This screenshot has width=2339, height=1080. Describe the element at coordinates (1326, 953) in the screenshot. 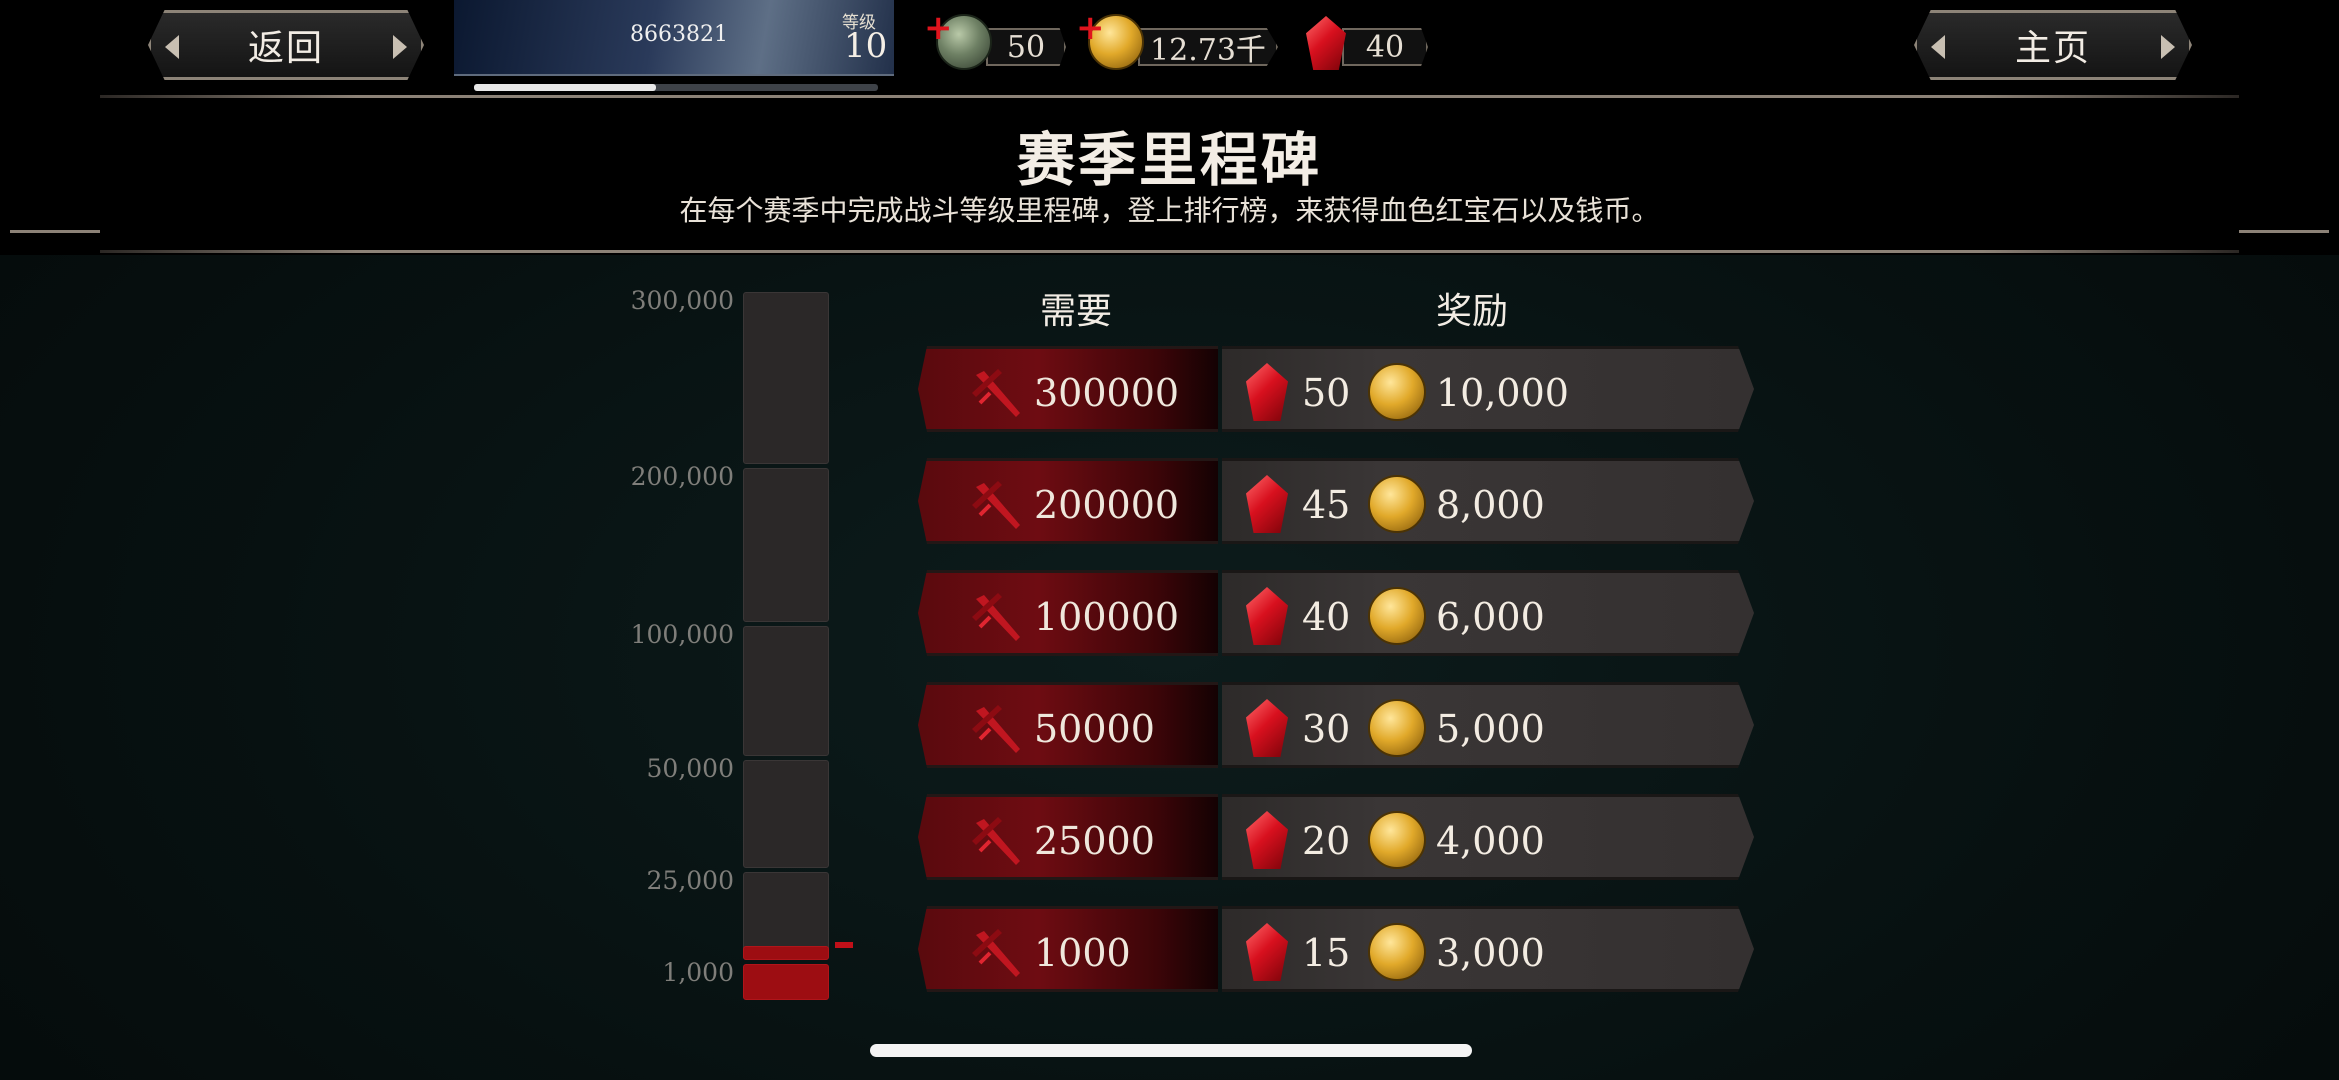

I see `ruby-reward-value: 15` at that location.